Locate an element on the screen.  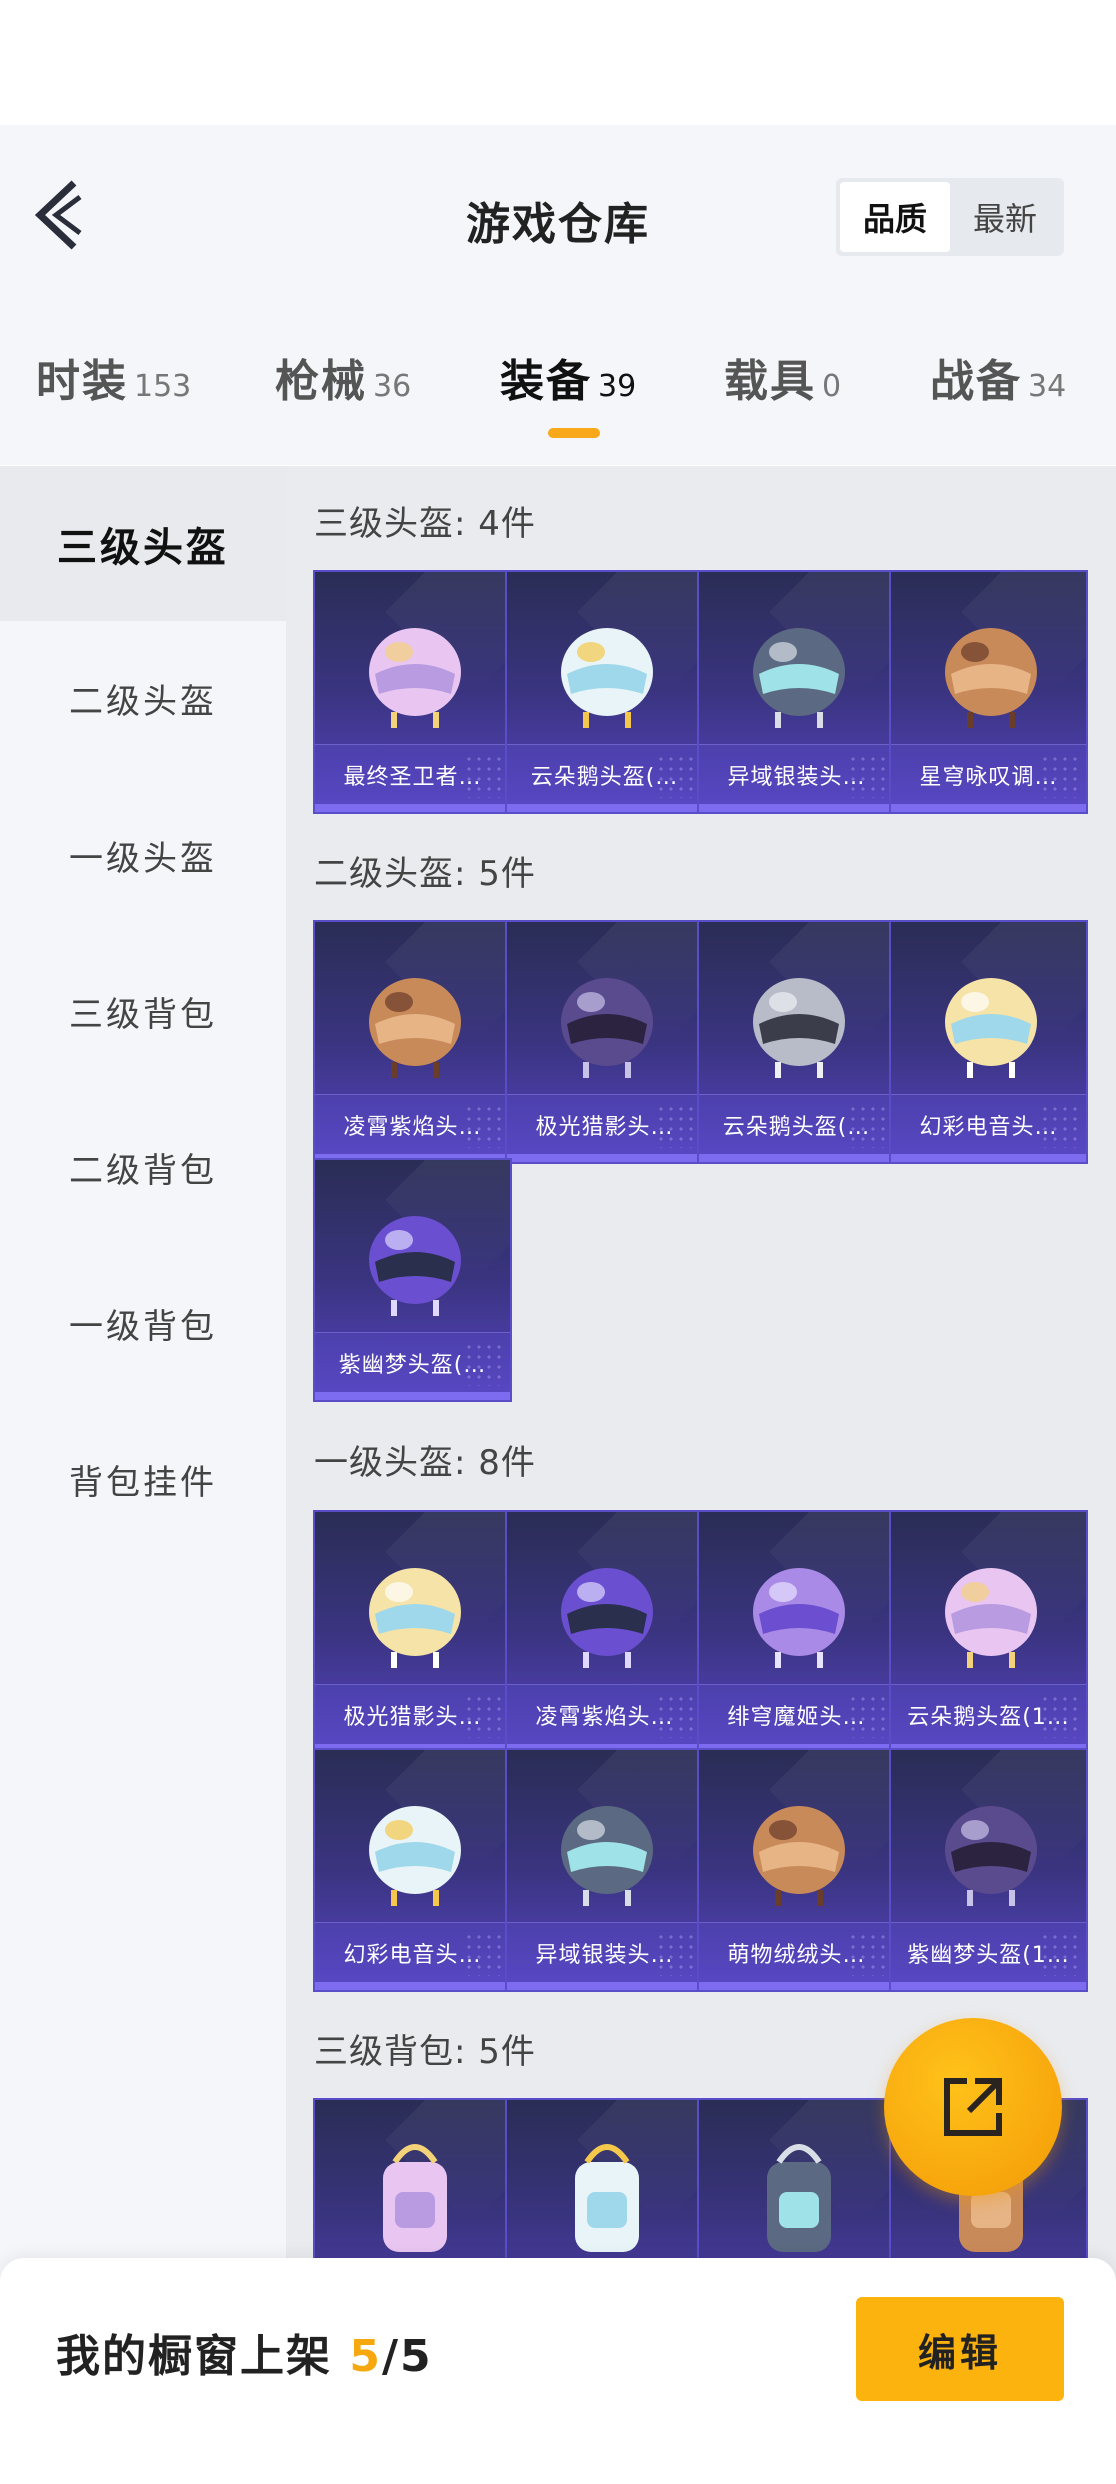
tab-equipment: 装备 39 is located at coordinates (568, 377).